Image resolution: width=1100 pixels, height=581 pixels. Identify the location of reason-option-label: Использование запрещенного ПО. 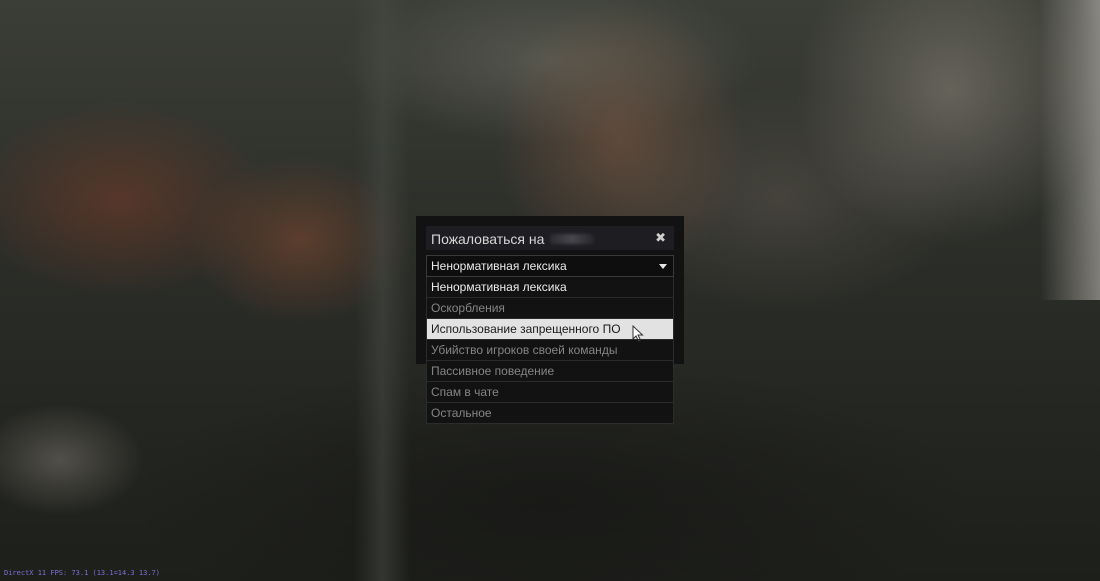
(526, 329).